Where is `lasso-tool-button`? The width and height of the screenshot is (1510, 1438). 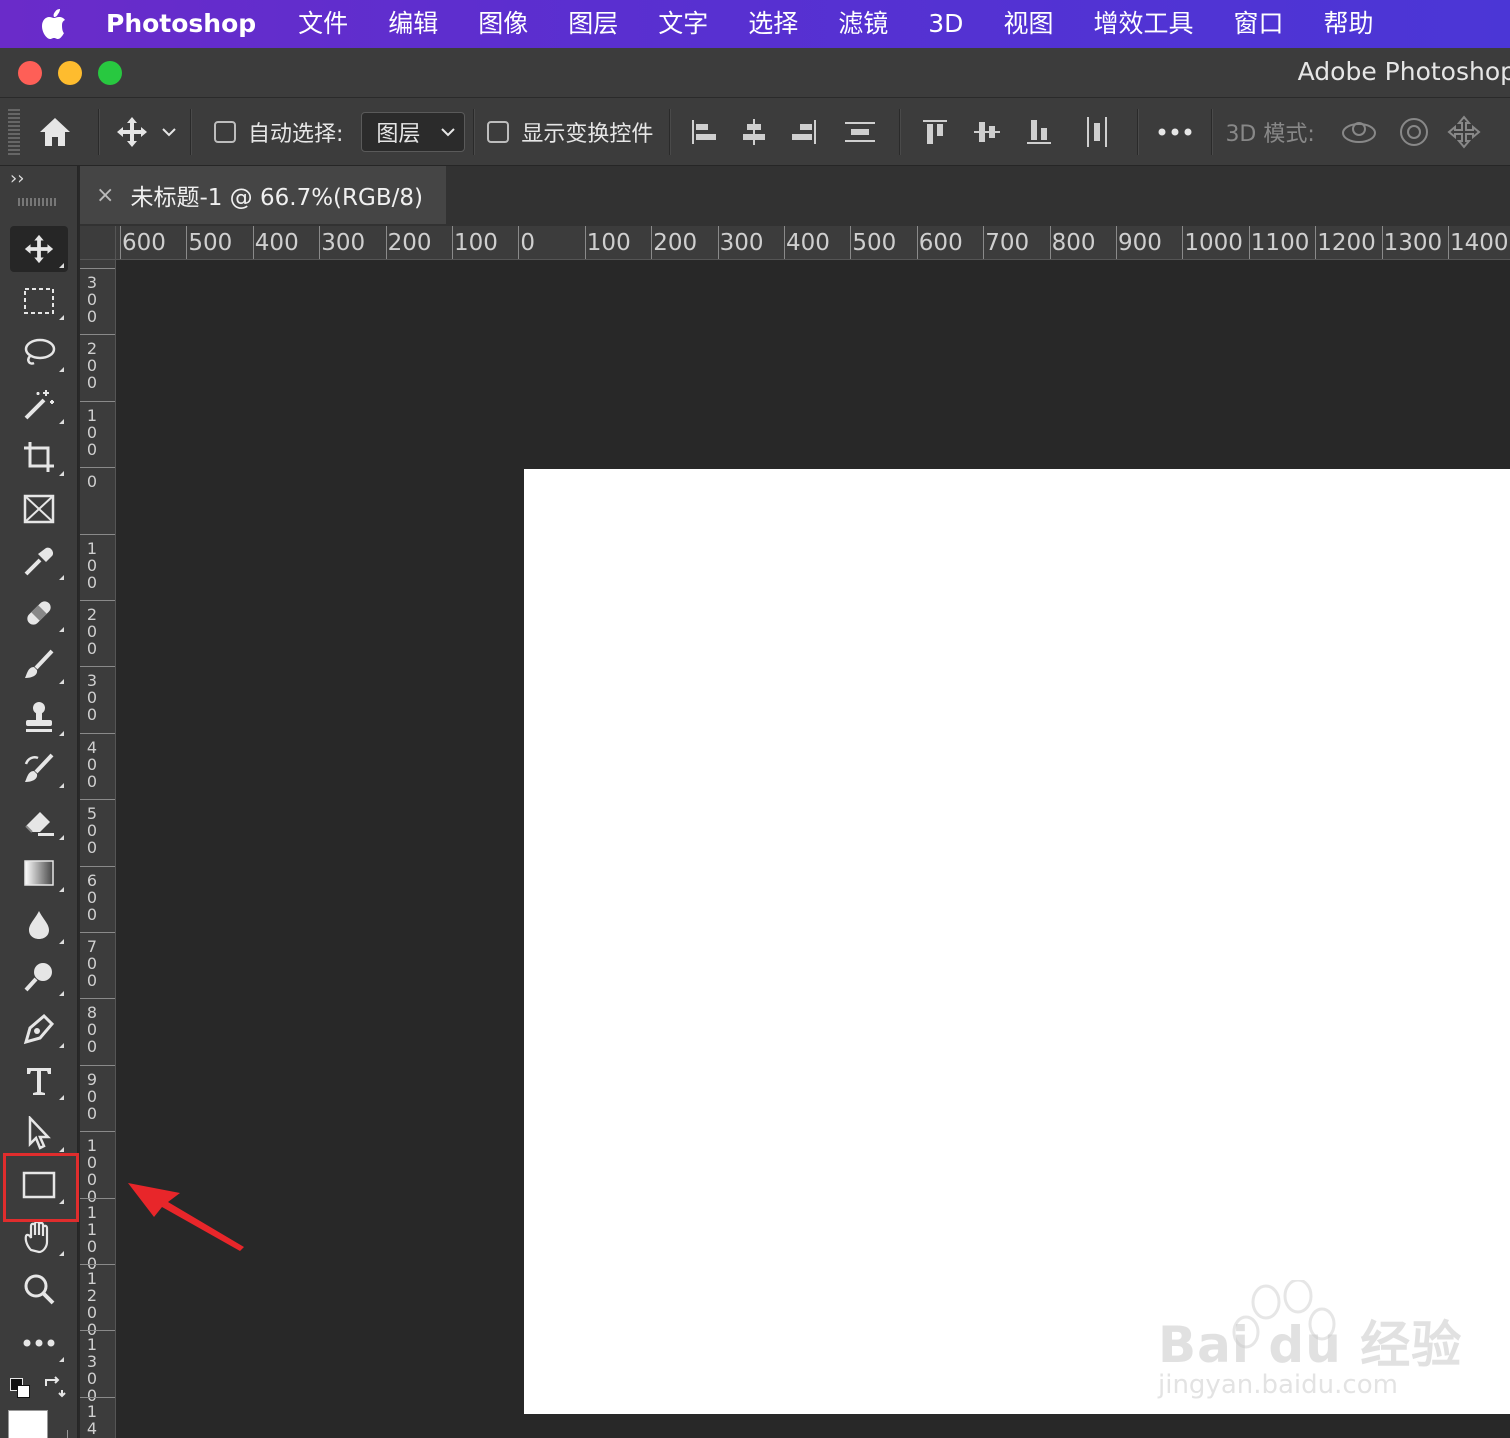
lasso-tool-button is located at coordinates (39, 353).